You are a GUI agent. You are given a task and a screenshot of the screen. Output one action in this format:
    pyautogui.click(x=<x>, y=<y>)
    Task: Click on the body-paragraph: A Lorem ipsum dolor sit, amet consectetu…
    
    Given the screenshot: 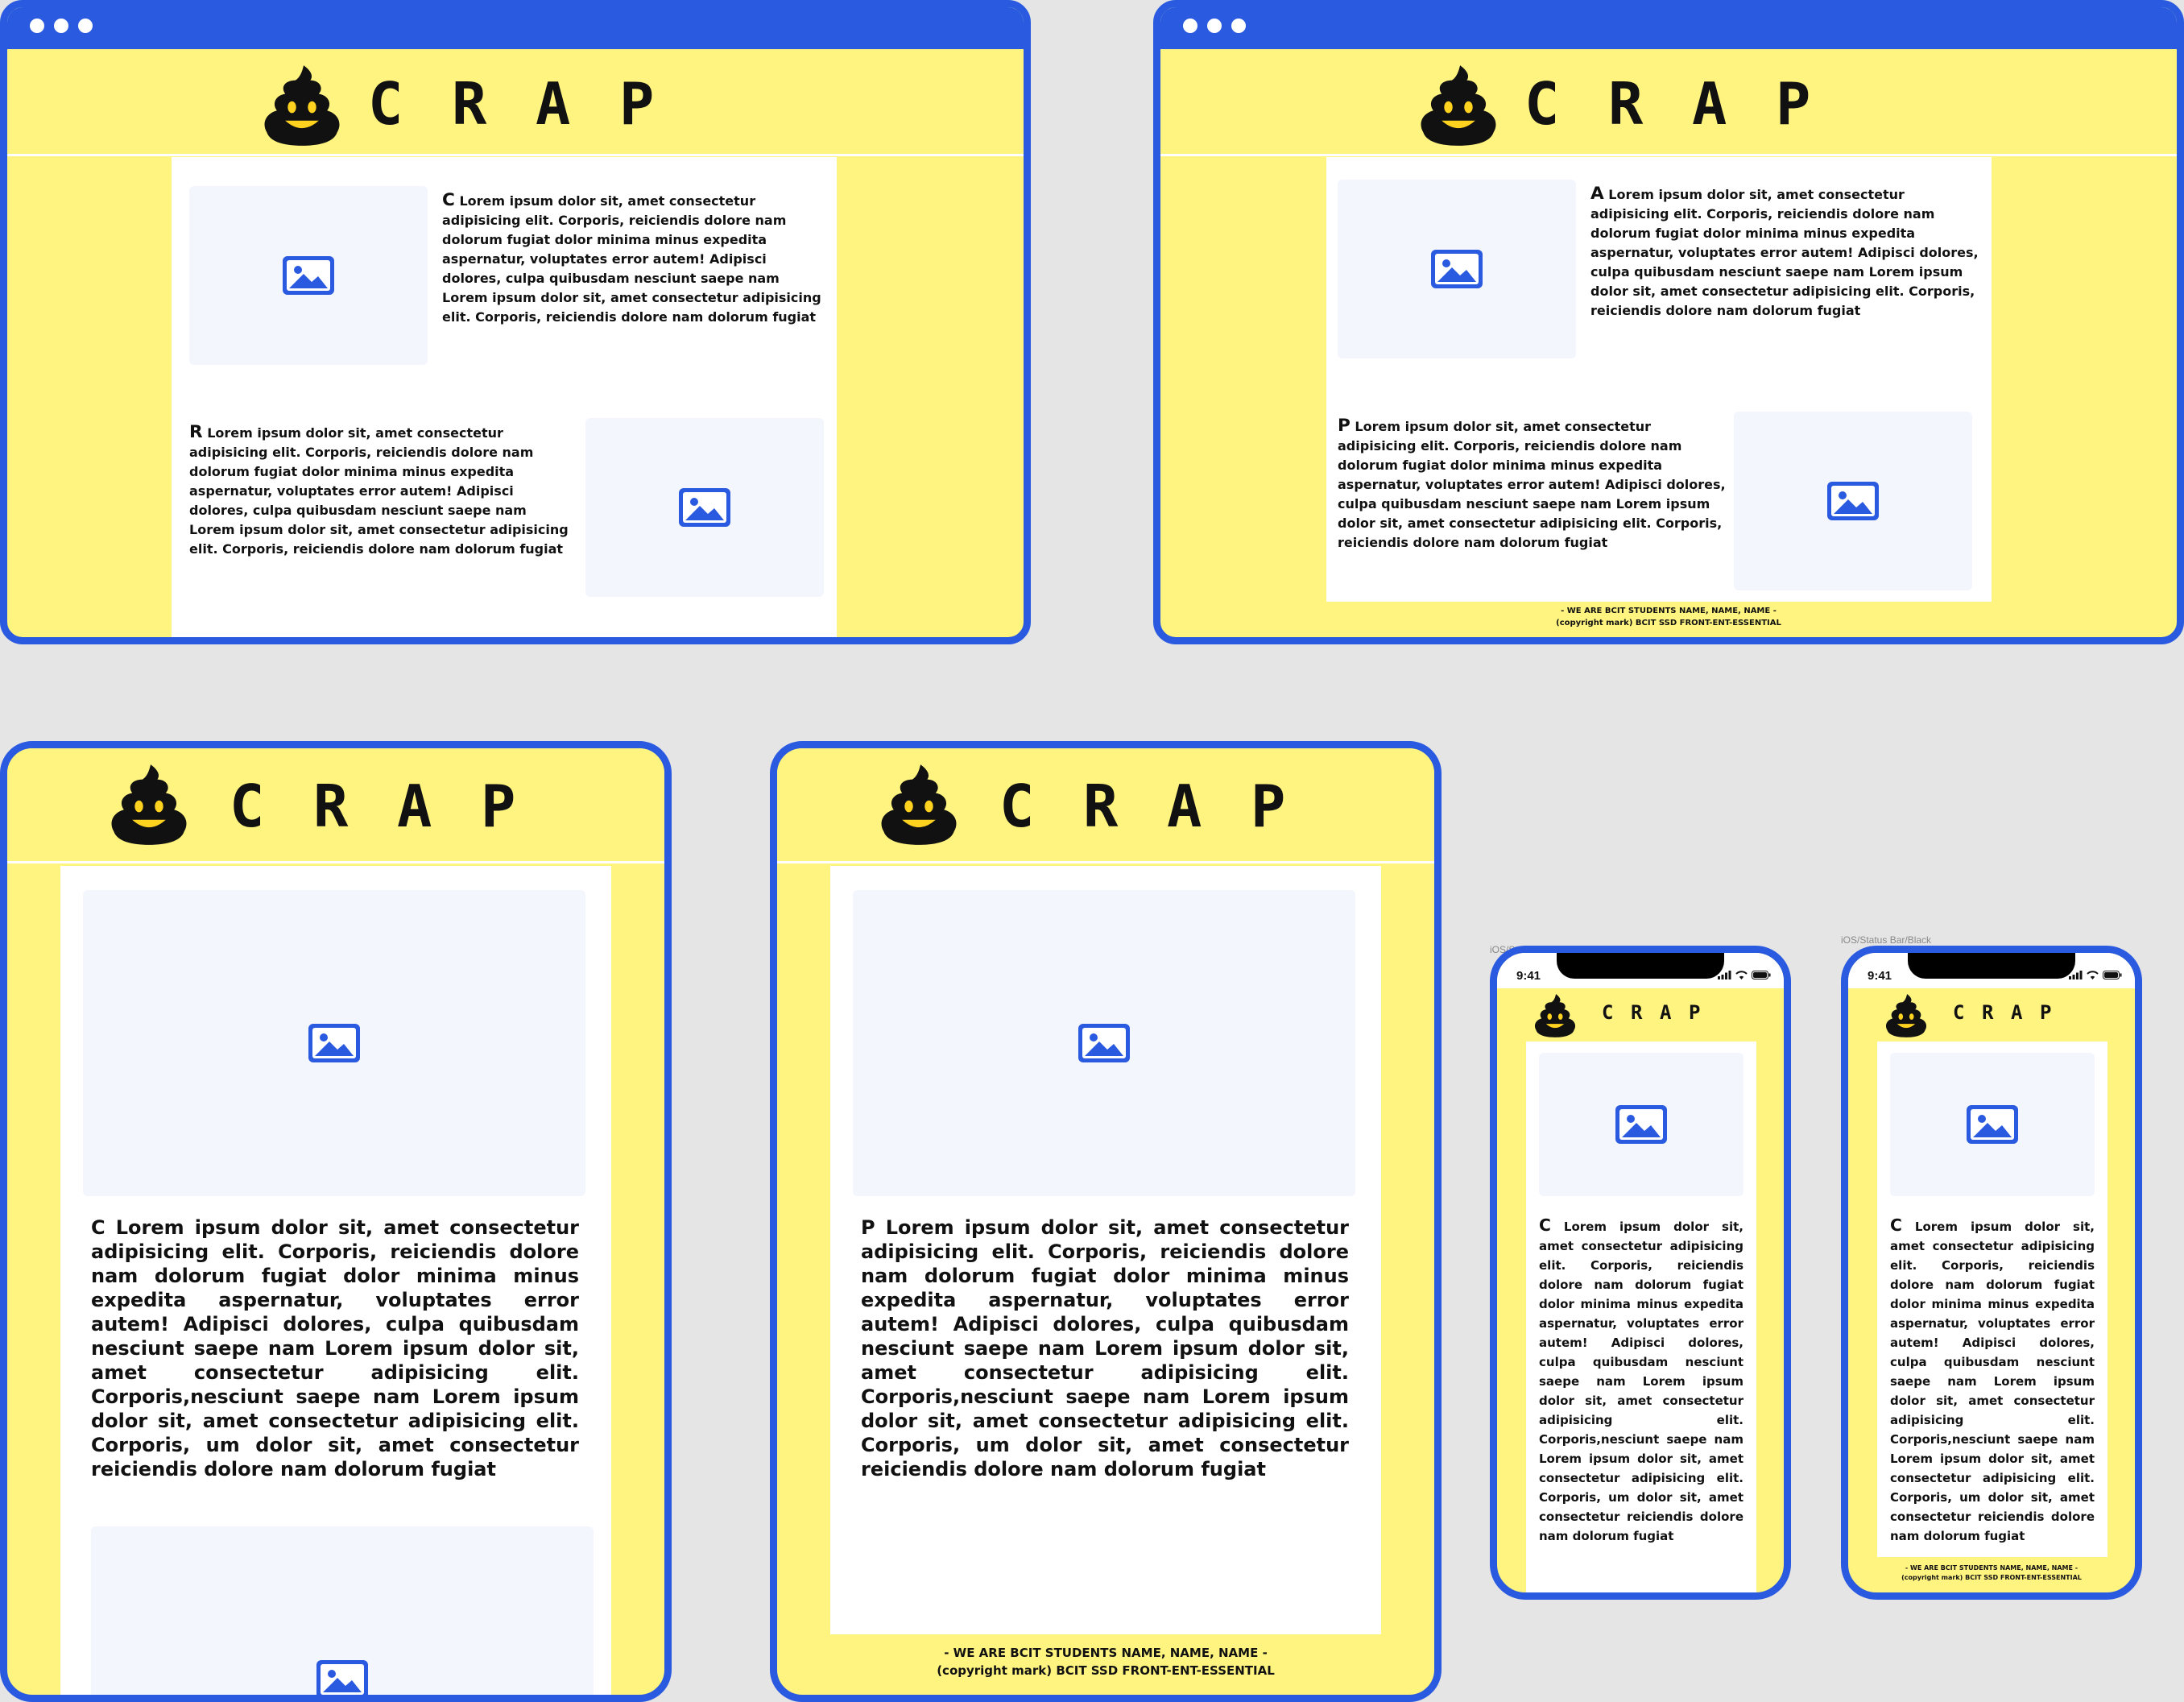 What is the action you would take?
    pyautogui.click(x=1784, y=251)
    